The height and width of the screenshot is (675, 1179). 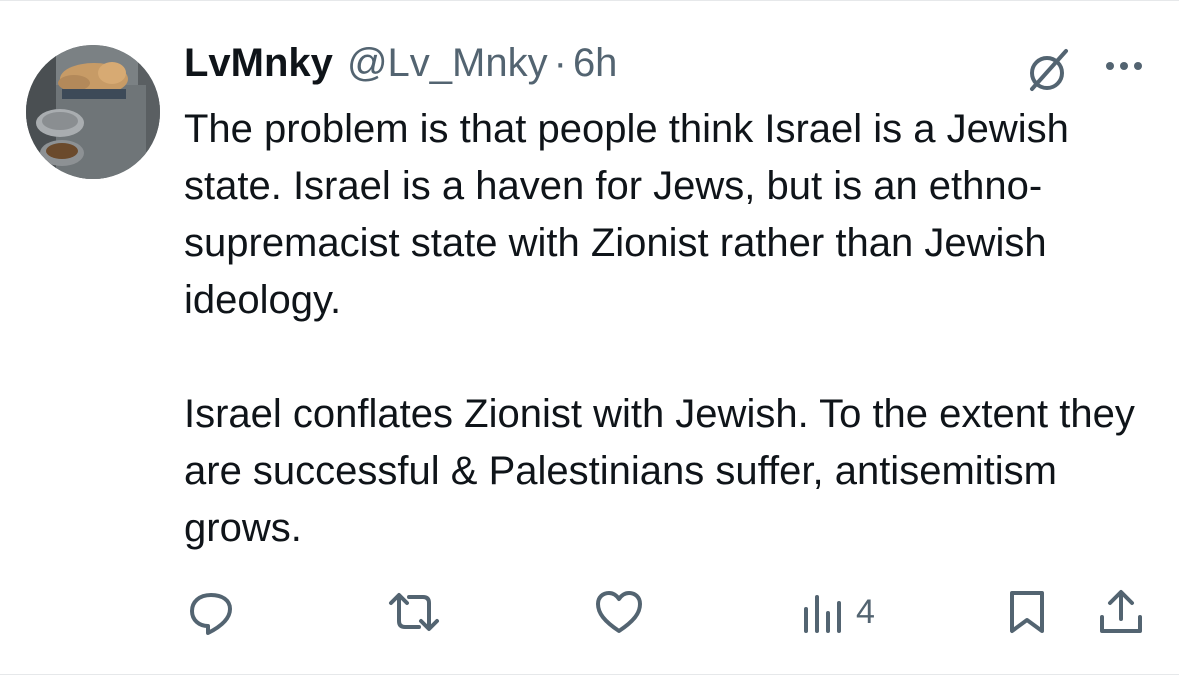 What do you see at coordinates (865, 611) in the screenshot?
I see `views-count: 4` at bounding box center [865, 611].